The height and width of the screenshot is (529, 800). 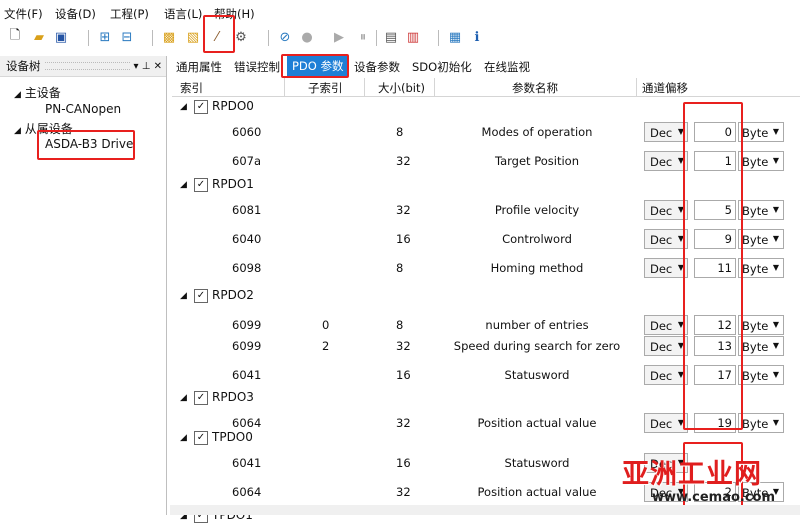 I want to click on highlight-magic-wand, so click(x=219, y=34).